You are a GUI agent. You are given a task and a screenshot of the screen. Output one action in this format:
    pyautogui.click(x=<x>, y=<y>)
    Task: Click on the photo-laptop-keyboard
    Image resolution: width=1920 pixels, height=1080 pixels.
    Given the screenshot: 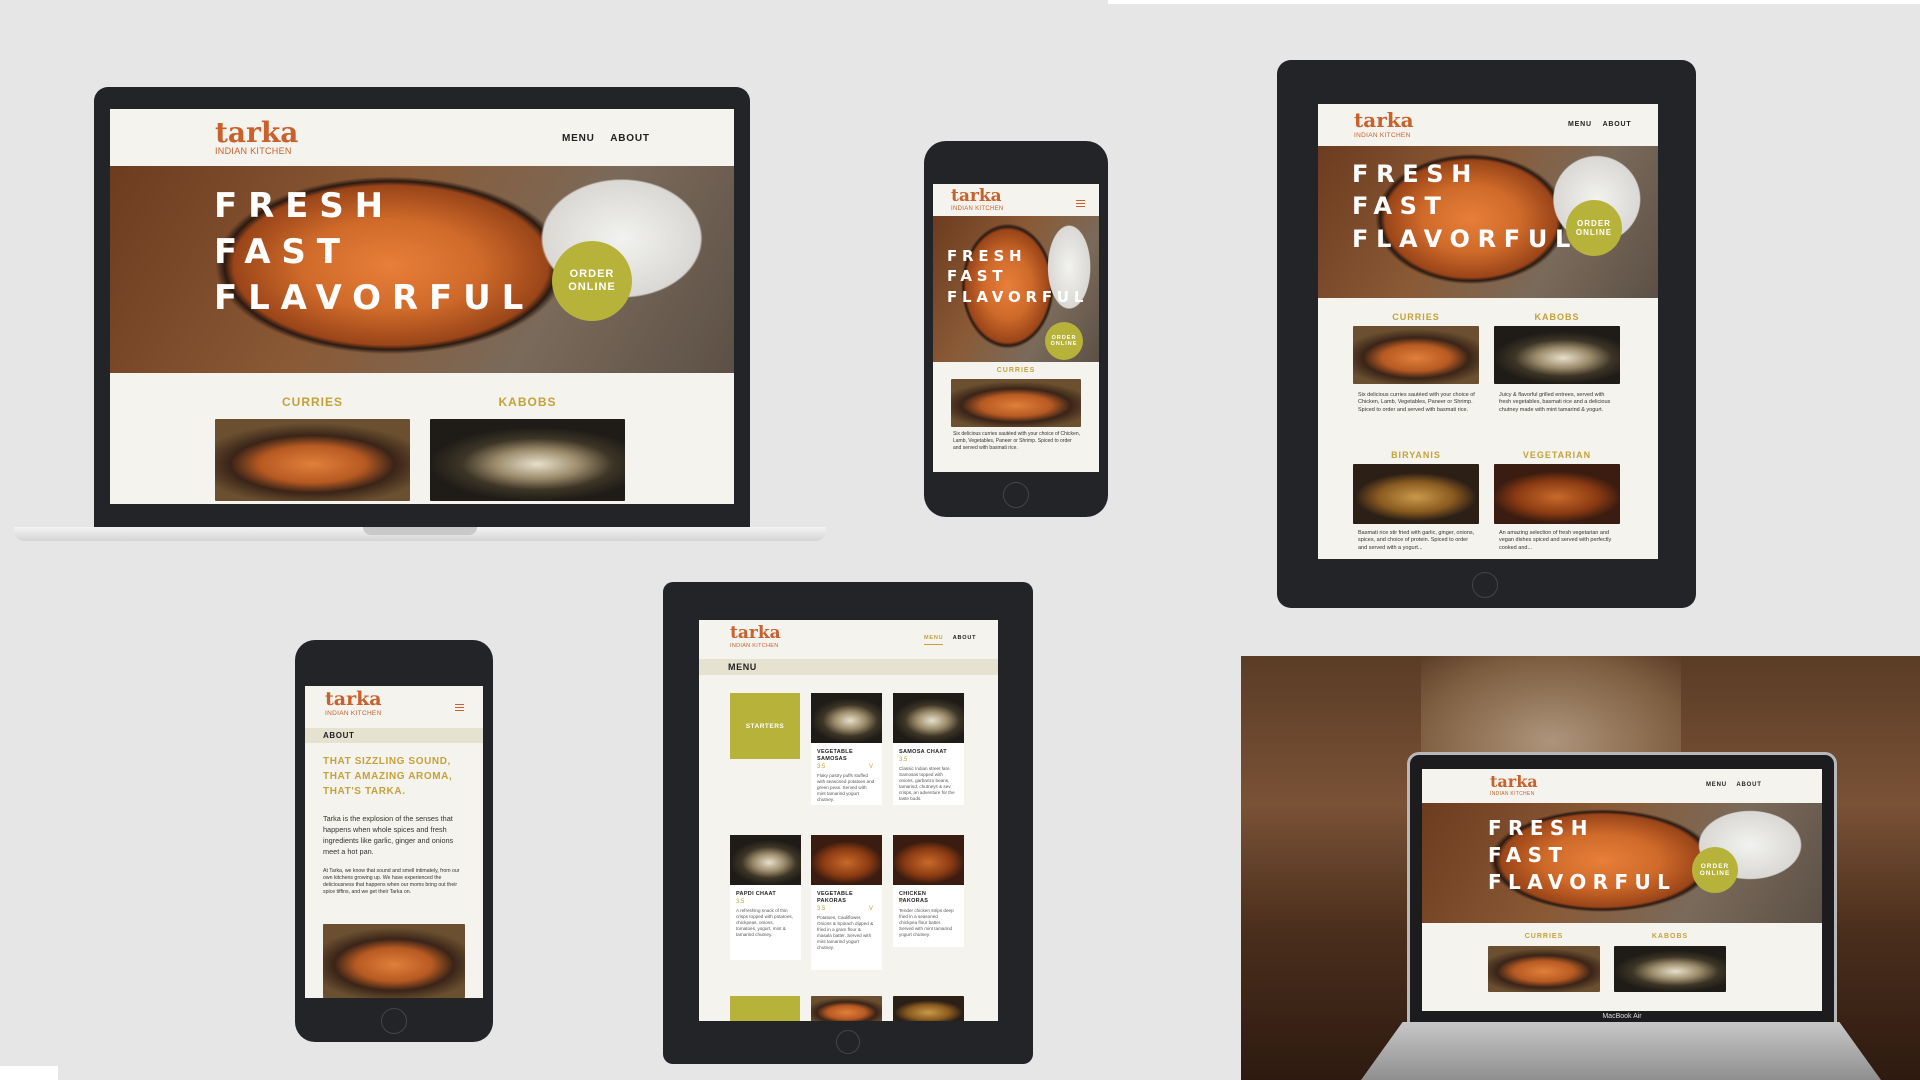 What is the action you would take?
    pyautogui.click(x=1621, y=1051)
    